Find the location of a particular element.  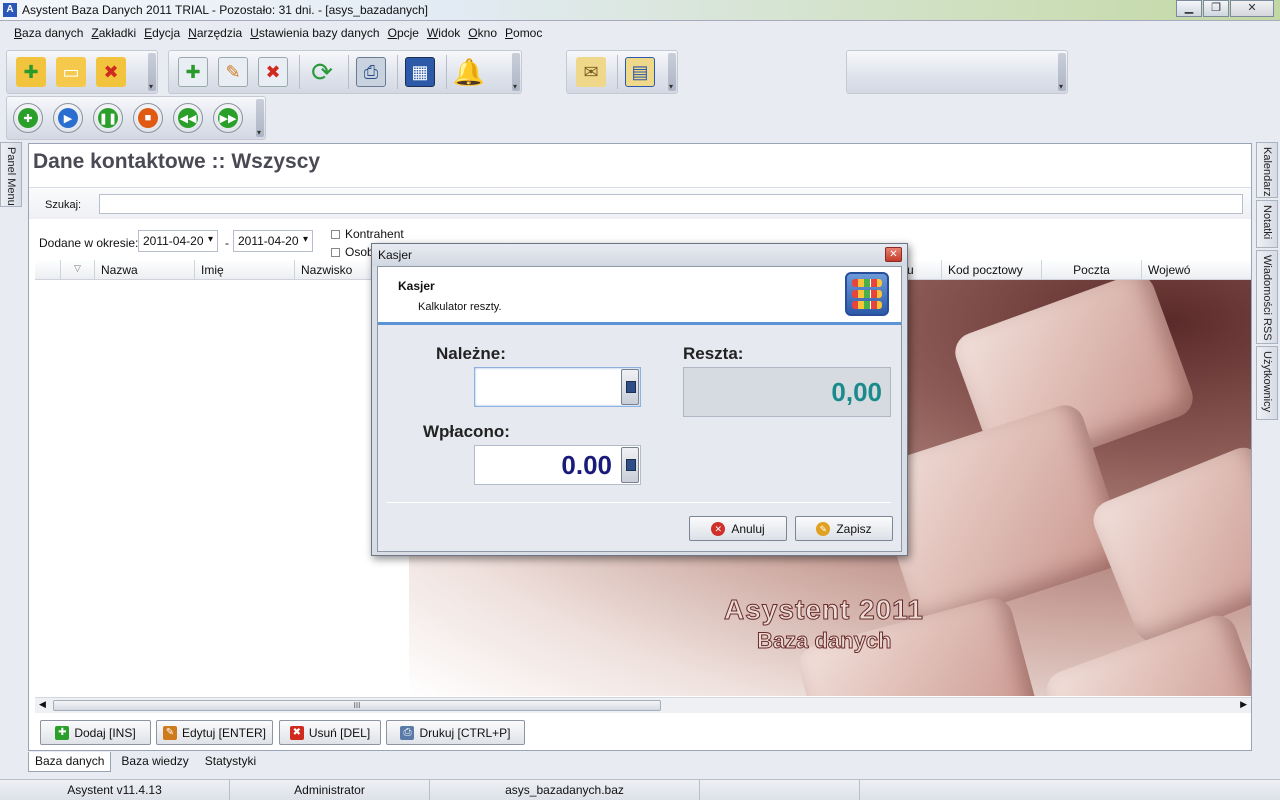

print-button: ⎙ is located at coordinates (371, 72).